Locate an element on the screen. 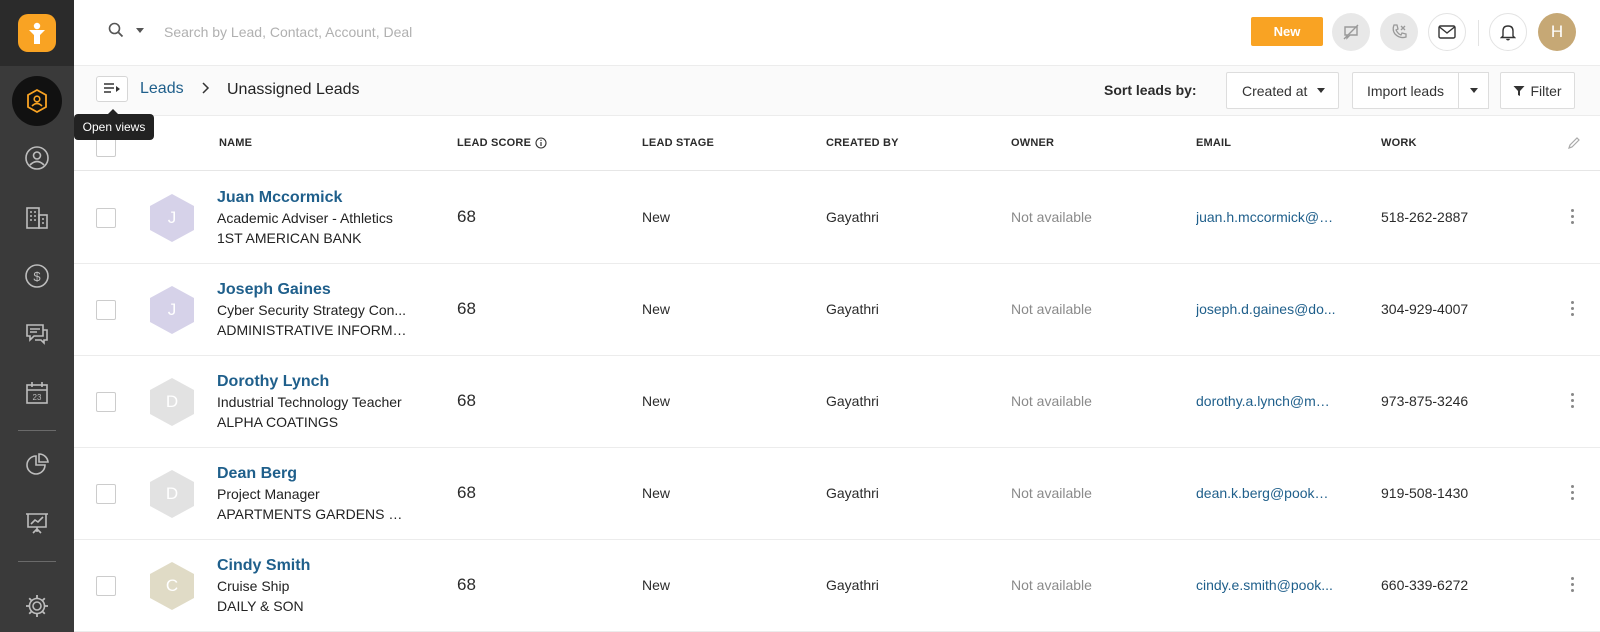 The image size is (1600, 632). column-header-created-by: CREATED BY is located at coordinates (862, 143).